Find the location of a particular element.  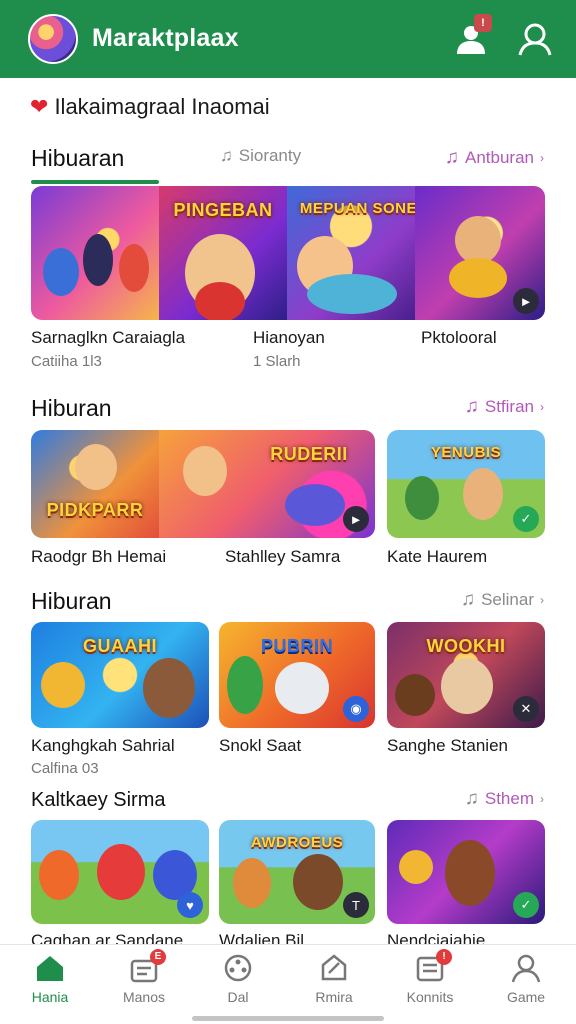

see-more-link: ♫ Sthem › is located at coordinates (504, 799).